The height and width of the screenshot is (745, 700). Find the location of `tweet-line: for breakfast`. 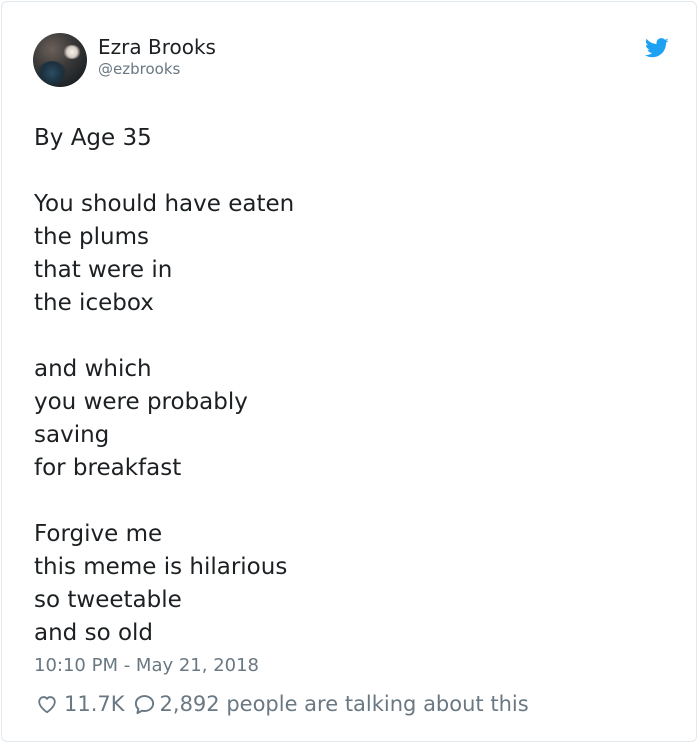

tweet-line: for breakfast is located at coordinates (108, 468).